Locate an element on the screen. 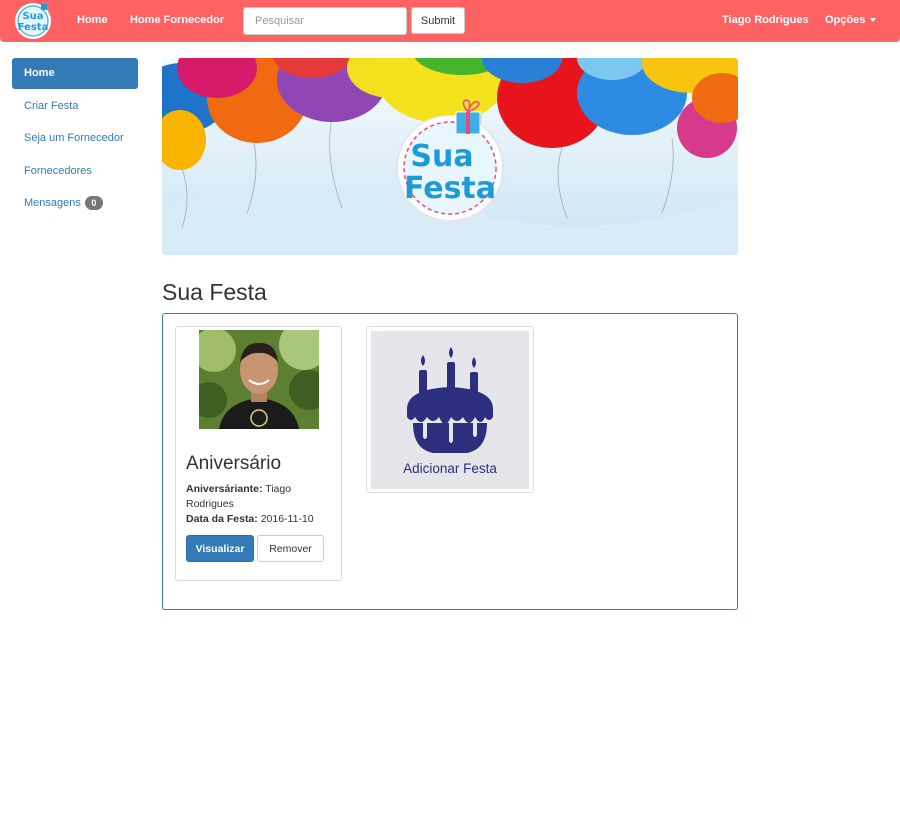  caret-down-icon is located at coordinates (873, 20).